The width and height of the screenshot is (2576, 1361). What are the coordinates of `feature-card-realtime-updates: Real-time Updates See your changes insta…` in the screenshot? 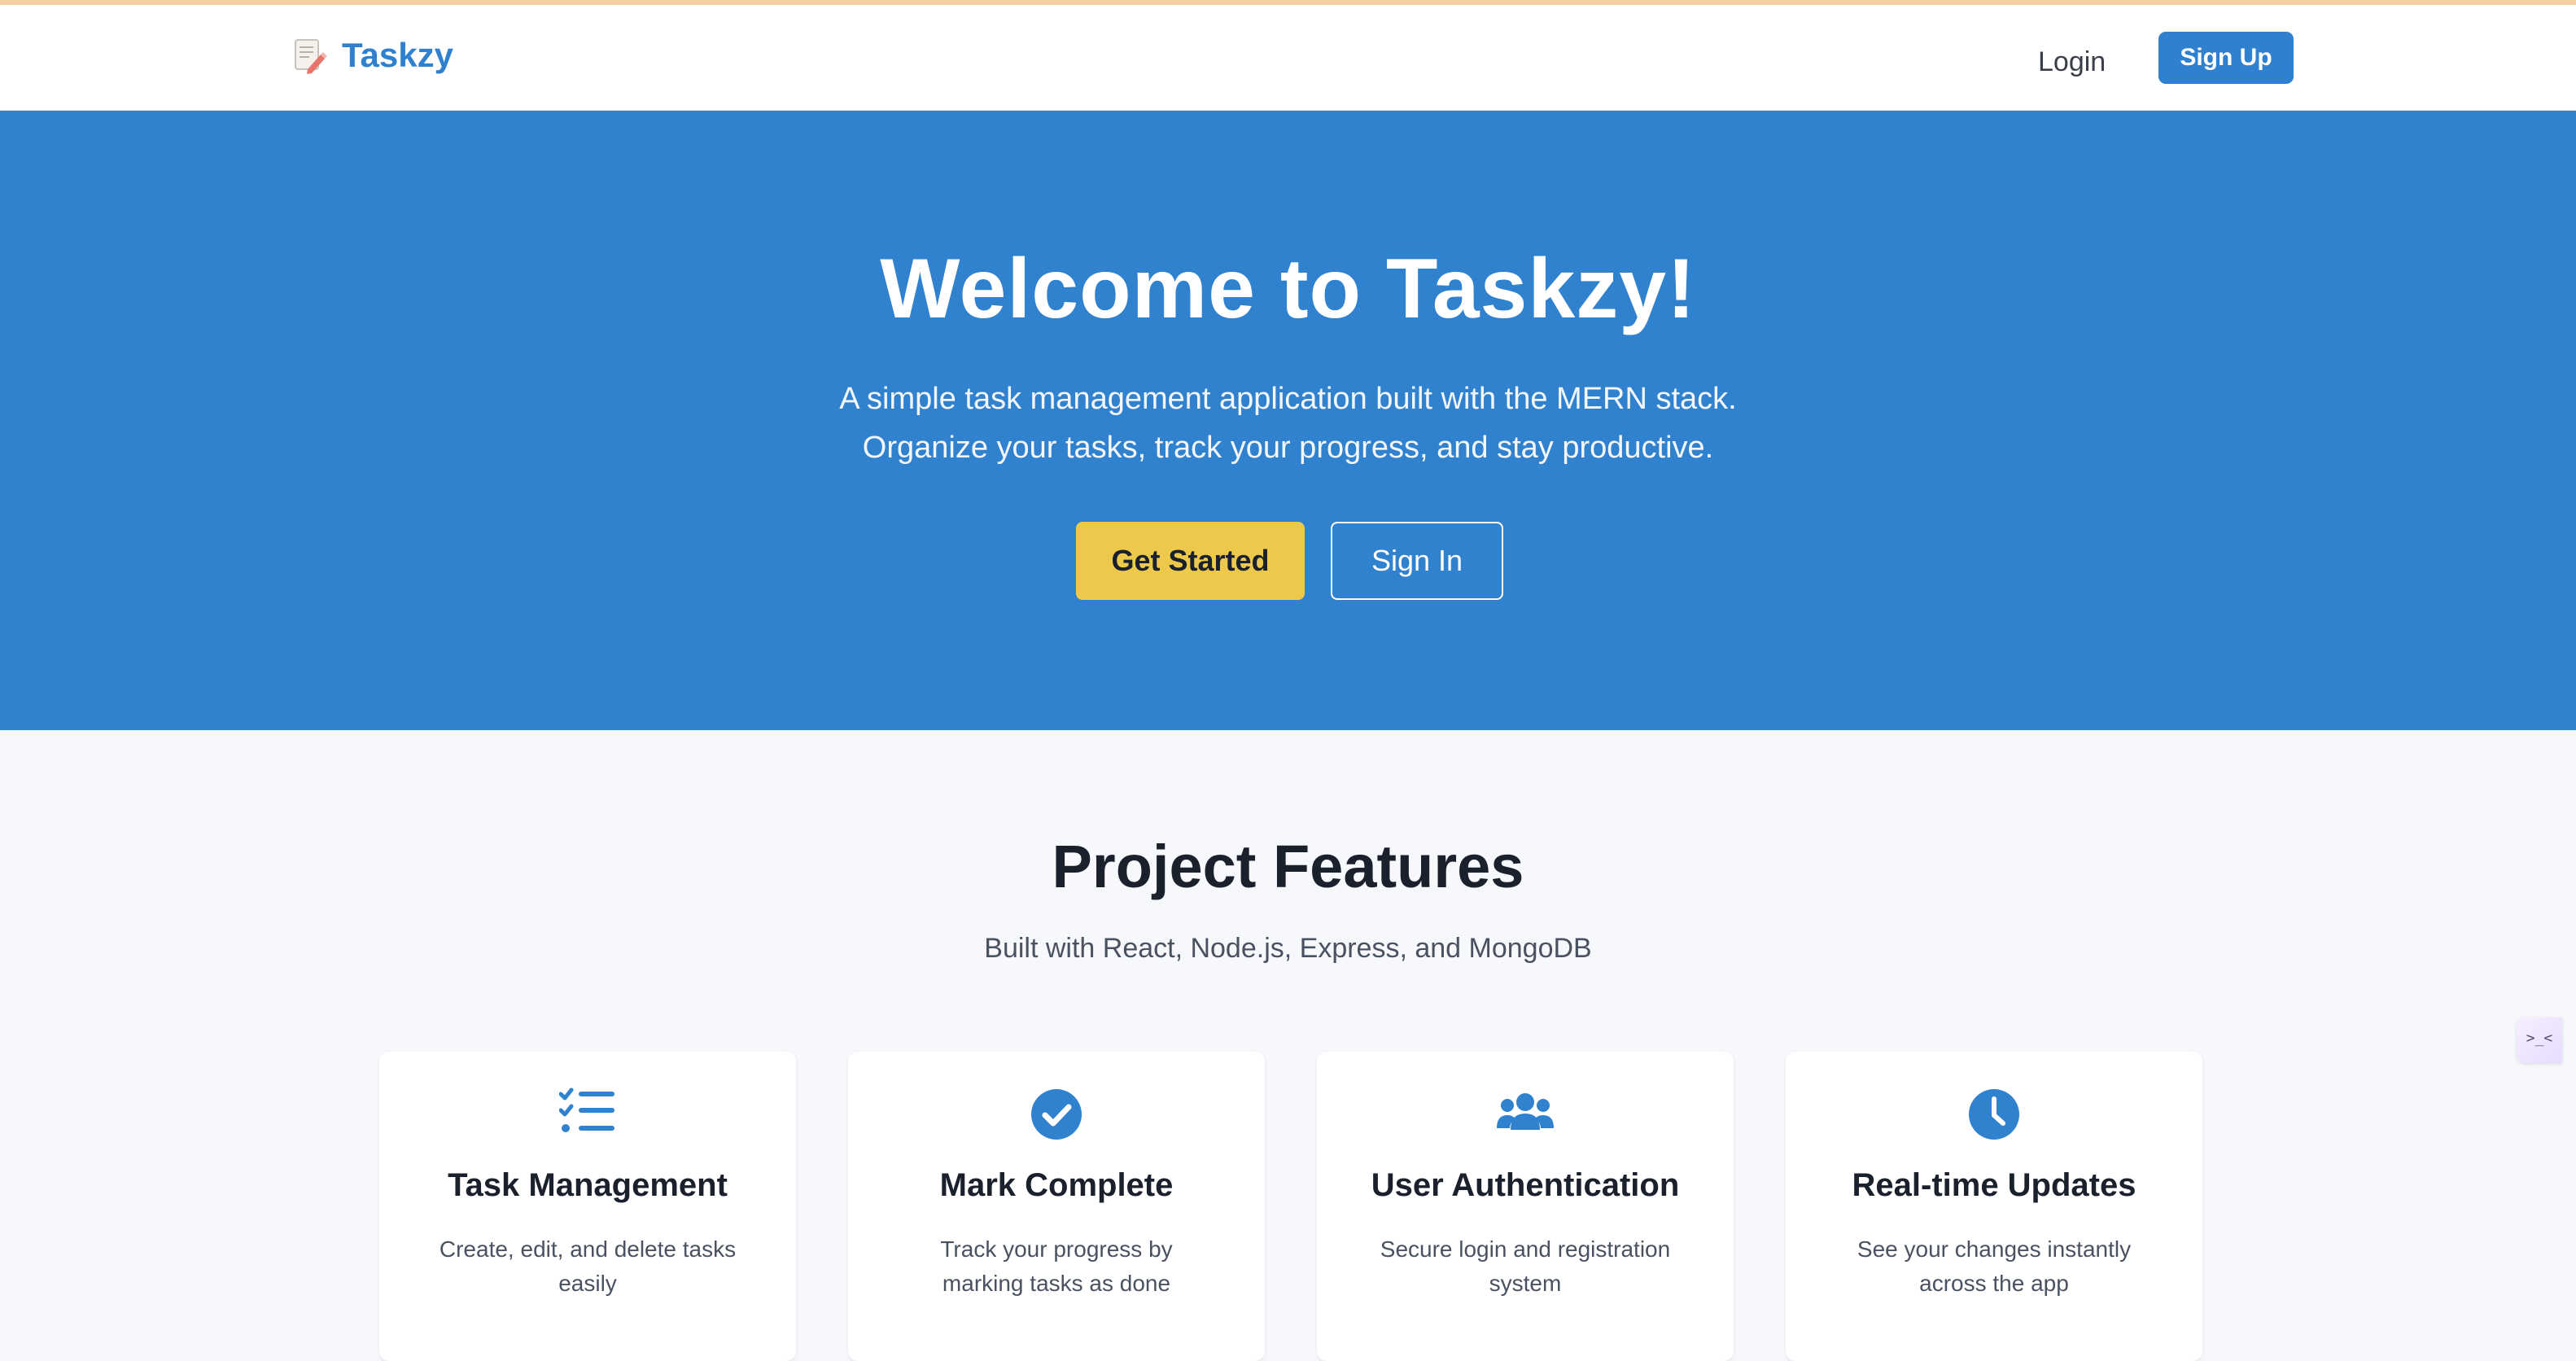 It's located at (1994, 1206).